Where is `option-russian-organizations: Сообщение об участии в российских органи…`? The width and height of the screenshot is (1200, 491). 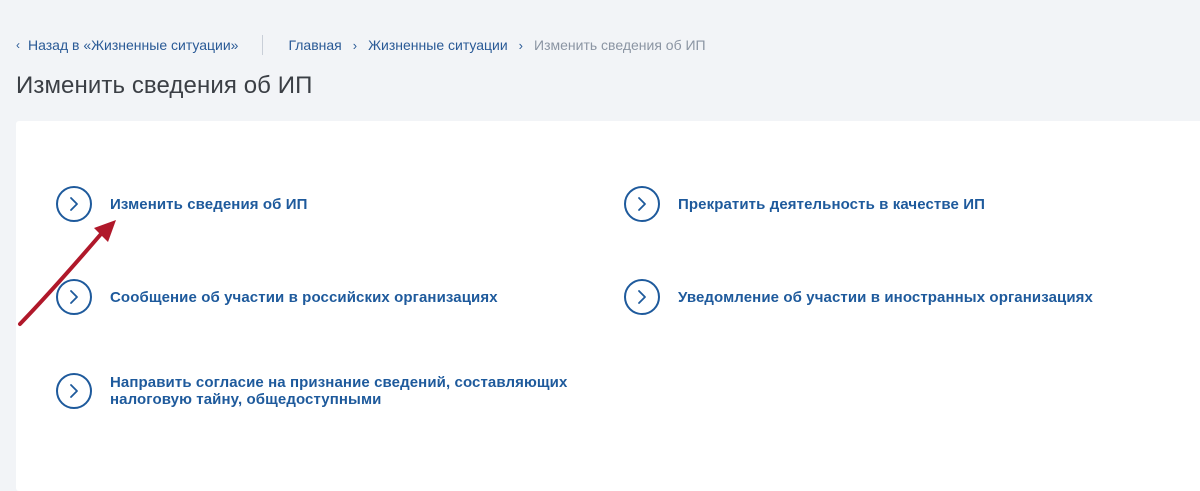 option-russian-organizations: Сообщение об участии в российских органи… is located at coordinates (277, 297).